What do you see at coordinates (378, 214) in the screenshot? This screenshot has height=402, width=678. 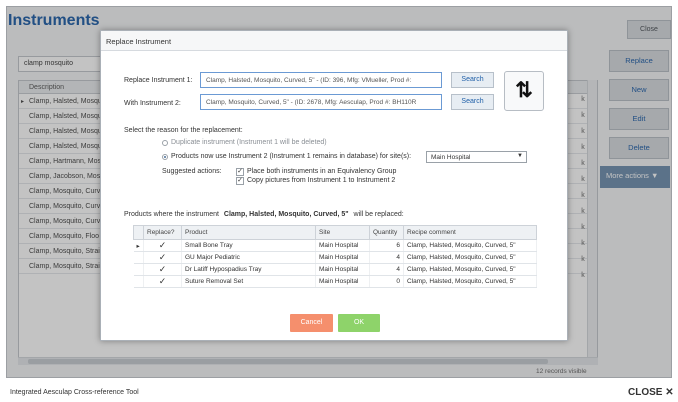 I see `products-suffix: will be replaced:` at bounding box center [378, 214].